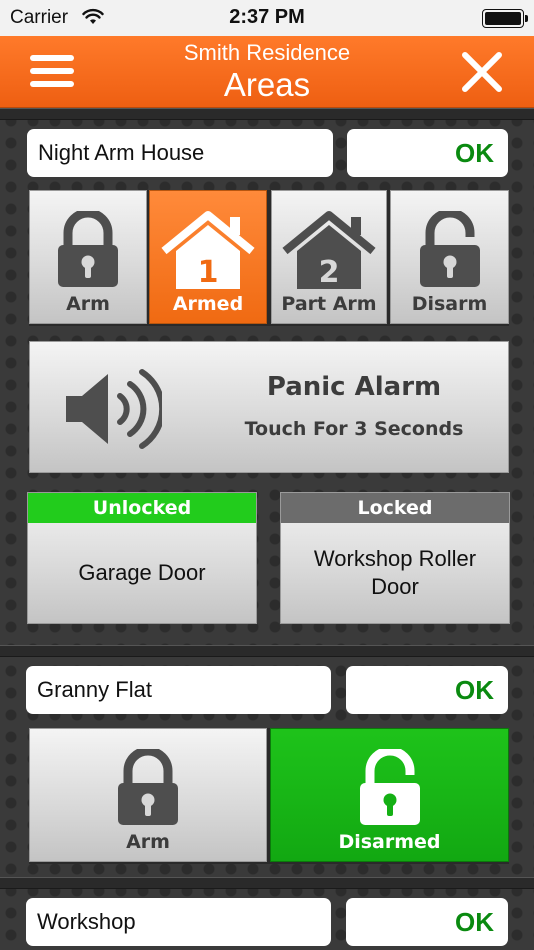 The height and width of the screenshot is (950, 534). I want to click on workshop-roller-door-button: Locked Workshop Roller Door, so click(395, 558).